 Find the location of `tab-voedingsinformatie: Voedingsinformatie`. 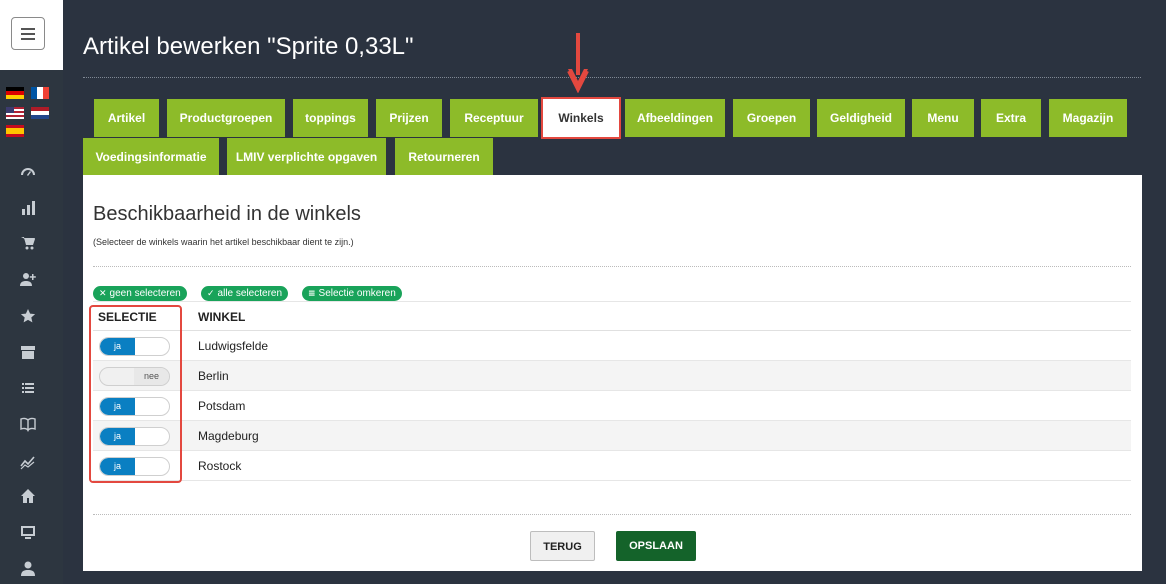

tab-voedingsinformatie: Voedingsinformatie is located at coordinates (151, 157).